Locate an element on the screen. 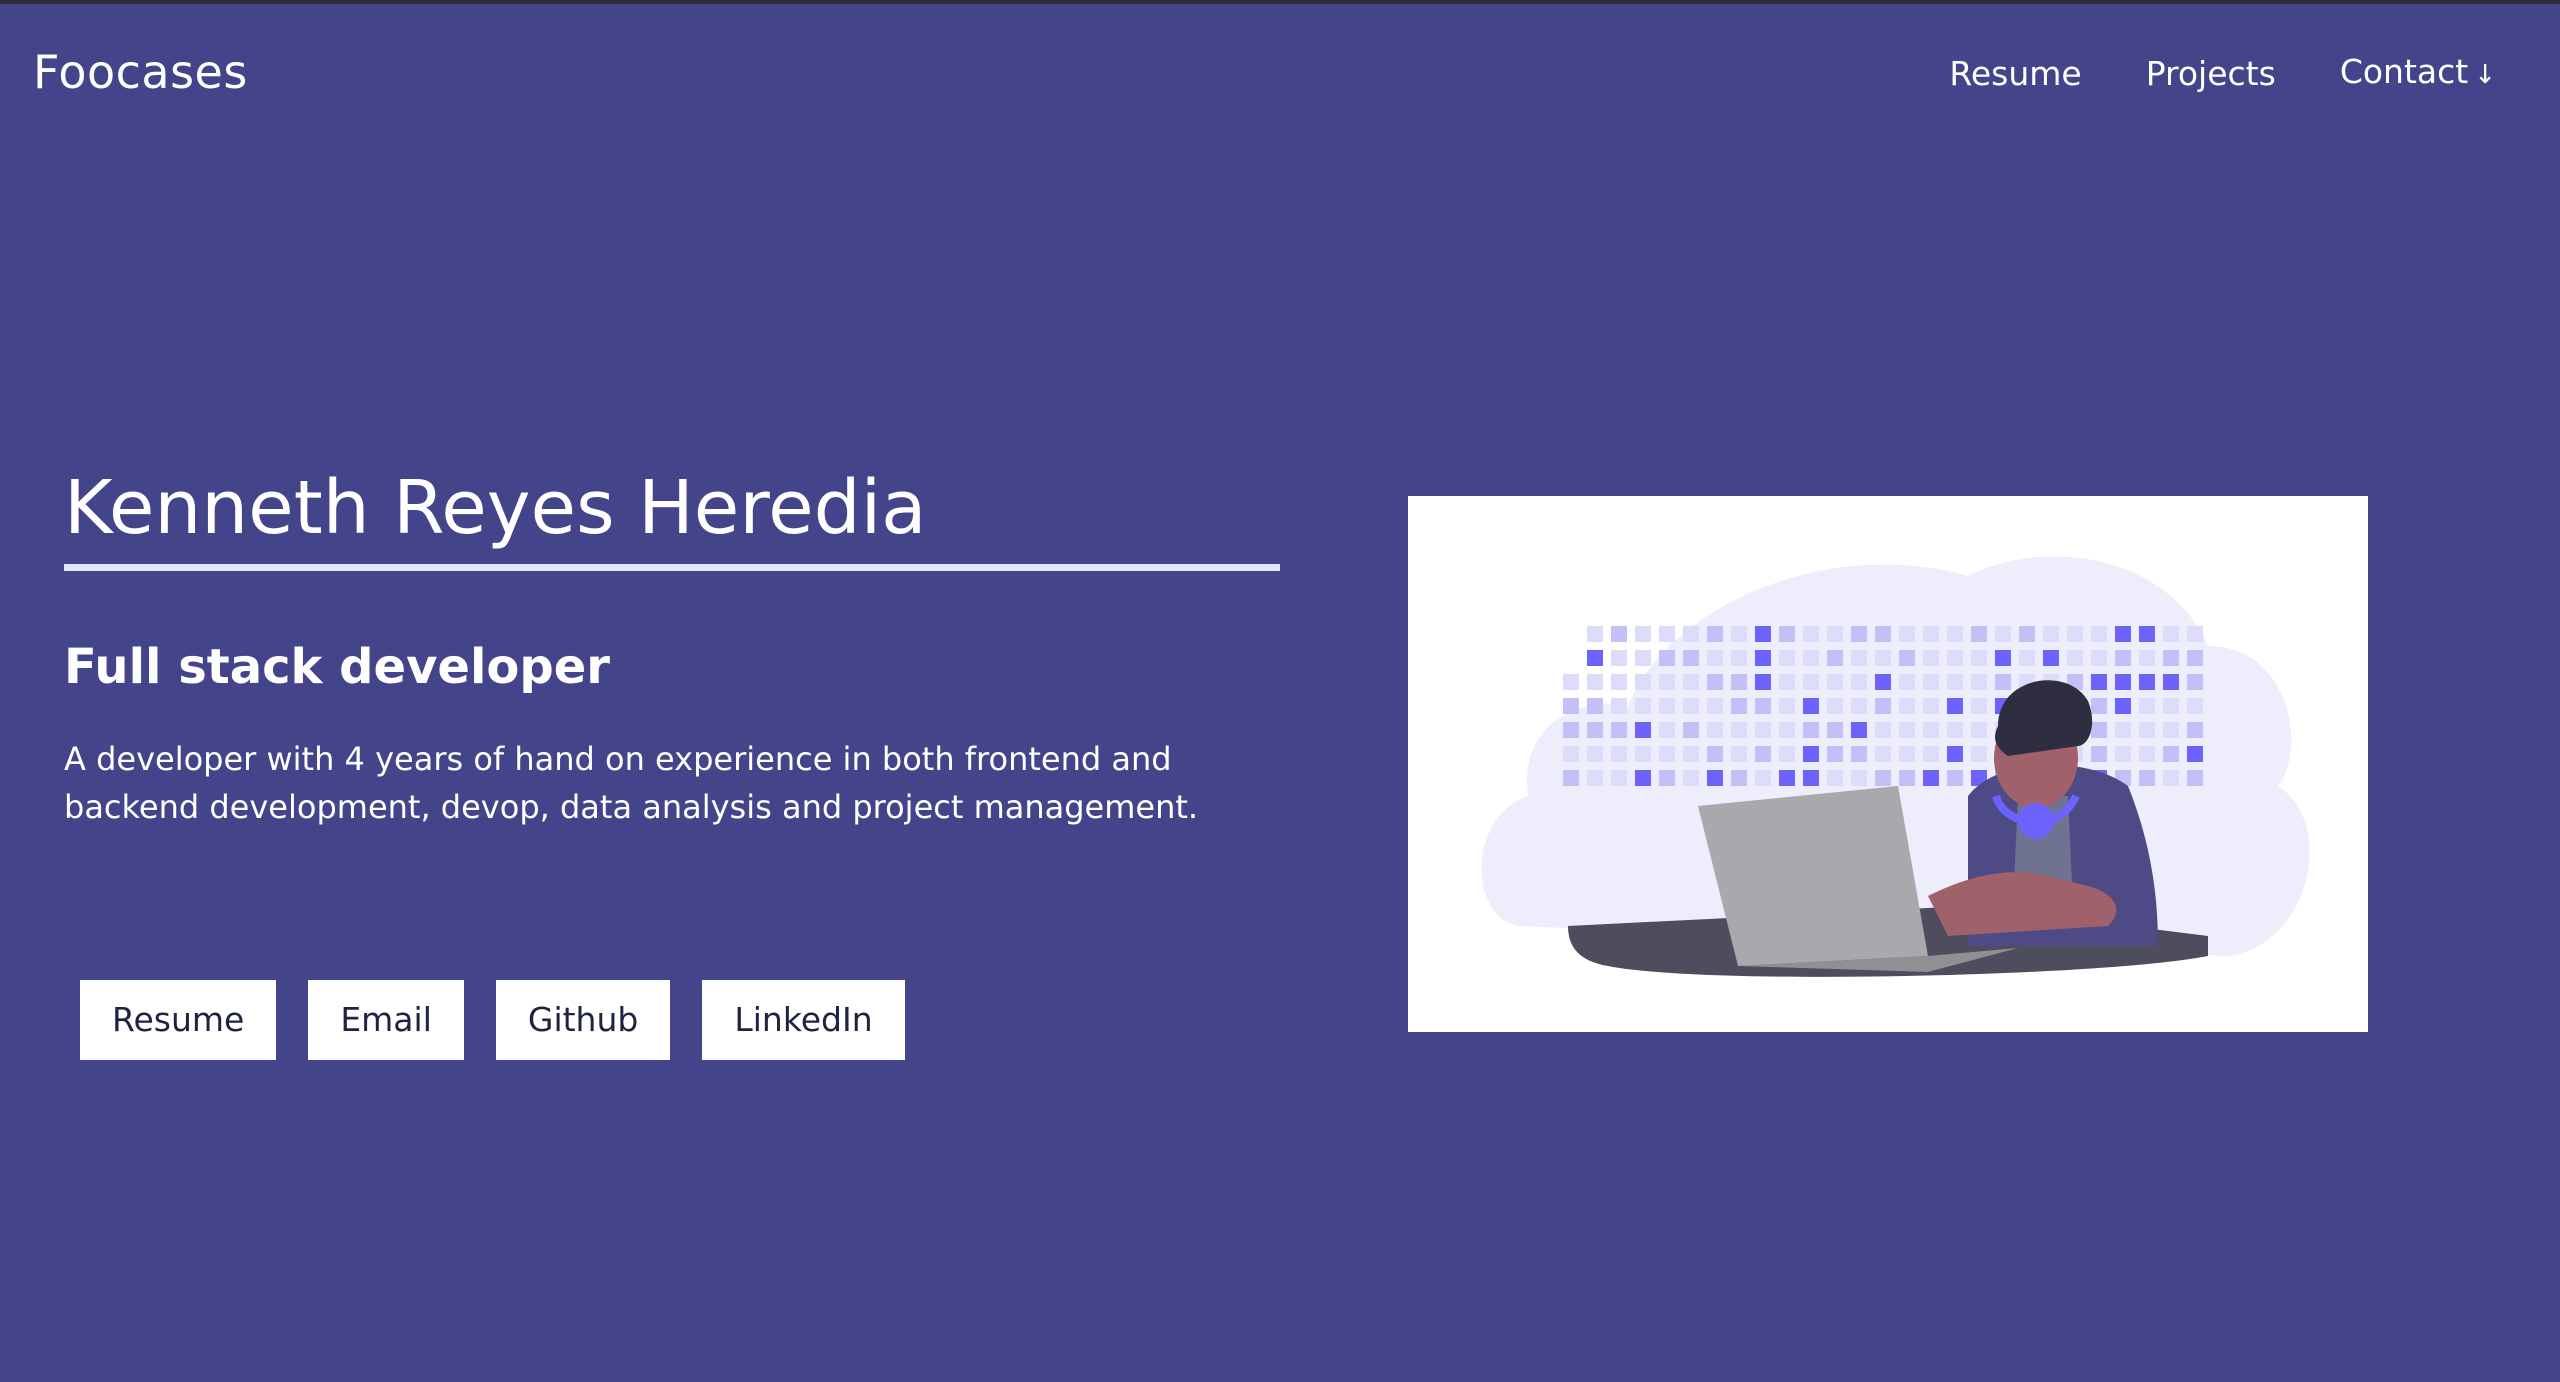  nav-contact-dropdown: Contact ↓ is located at coordinates (2418, 73).